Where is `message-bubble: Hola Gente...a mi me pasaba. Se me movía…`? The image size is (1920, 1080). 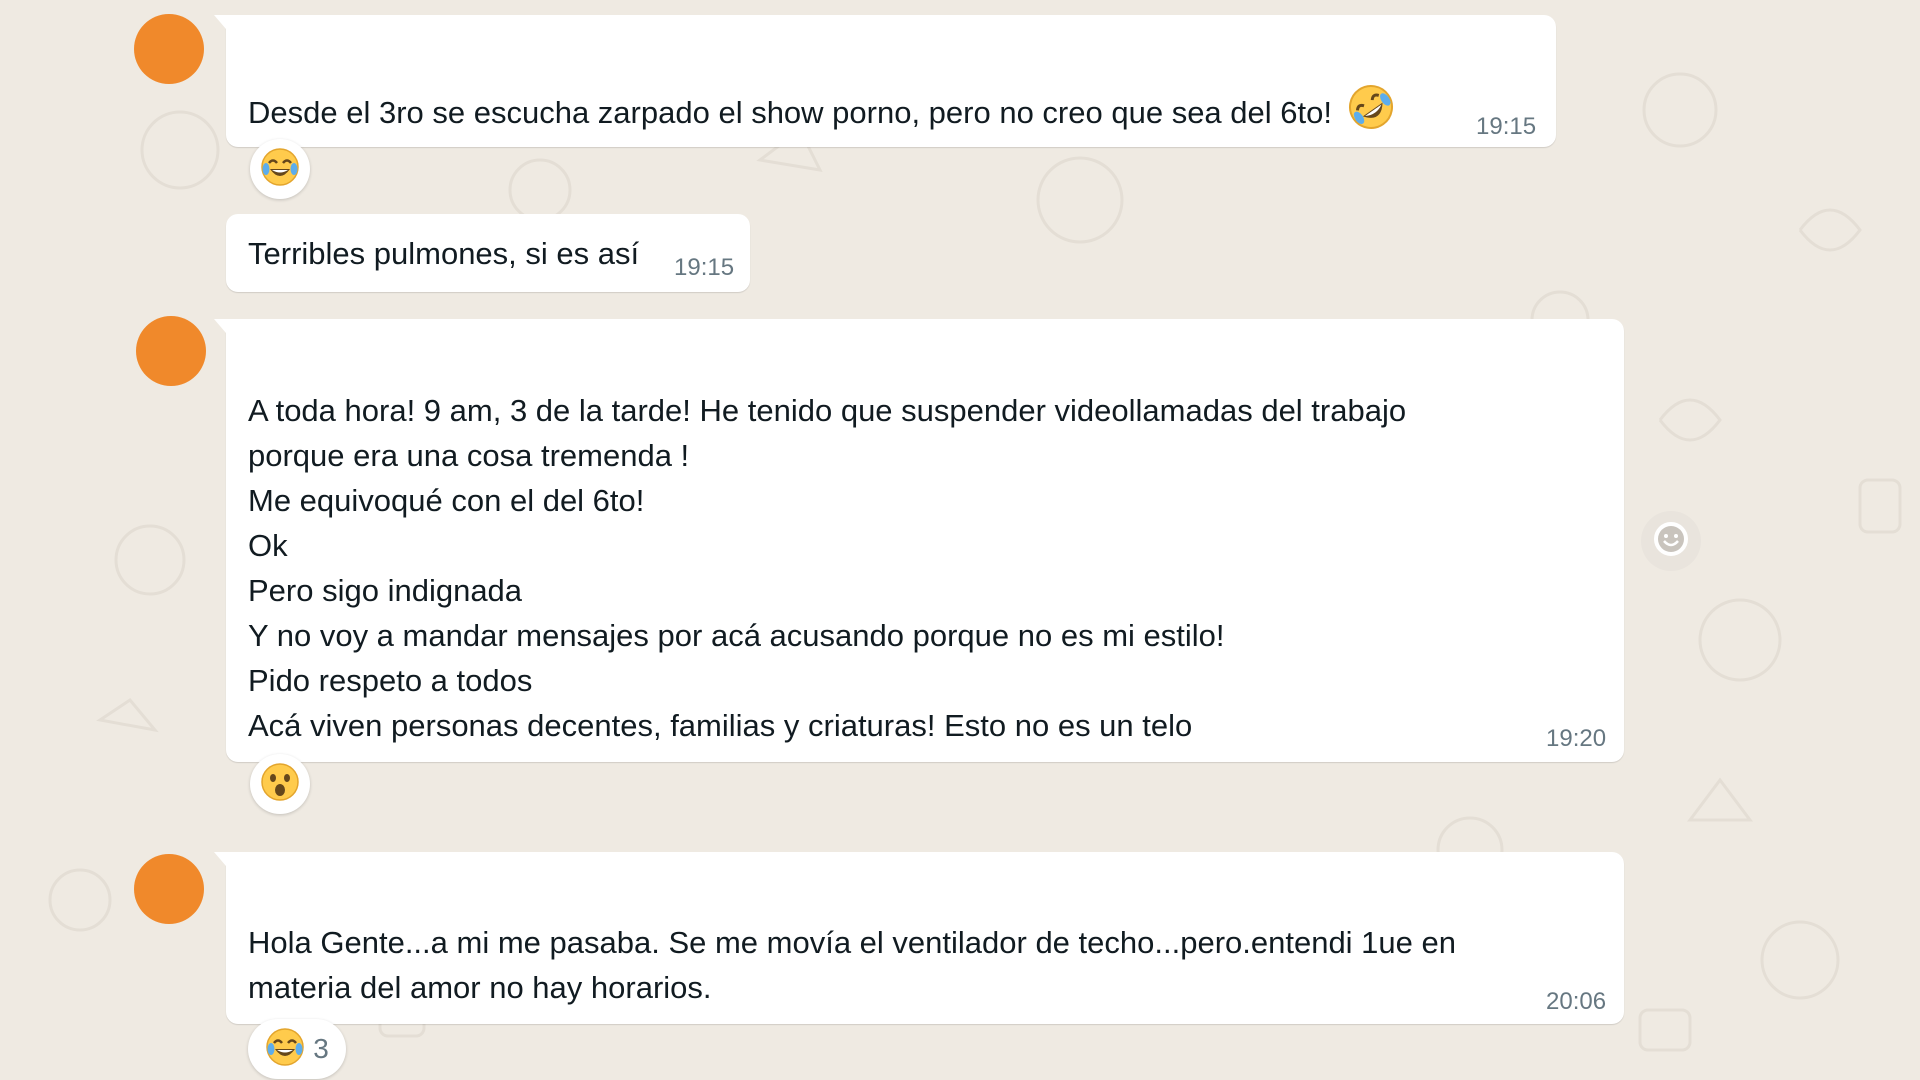
message-bubble: Hola Gente...a mi me pasaba. Se me movía… is located at coordinates (919, 938).